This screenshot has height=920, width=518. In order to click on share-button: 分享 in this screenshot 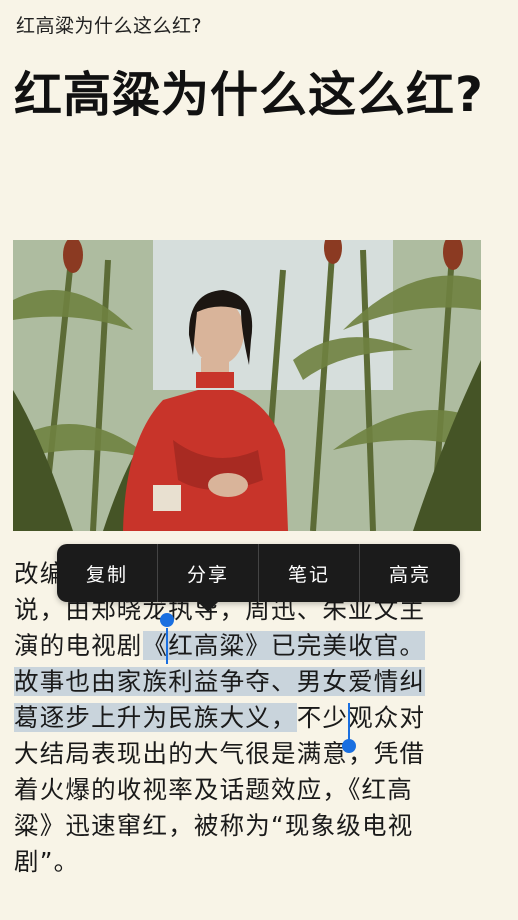, I will do `click(208, 573)`.